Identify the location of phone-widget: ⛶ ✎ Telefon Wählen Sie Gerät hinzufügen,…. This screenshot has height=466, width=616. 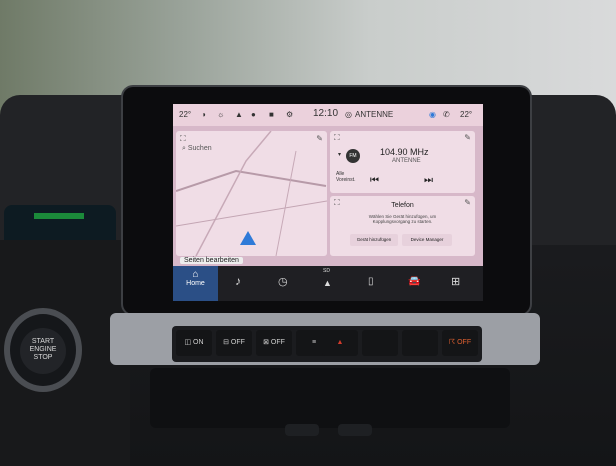
(402, 226).